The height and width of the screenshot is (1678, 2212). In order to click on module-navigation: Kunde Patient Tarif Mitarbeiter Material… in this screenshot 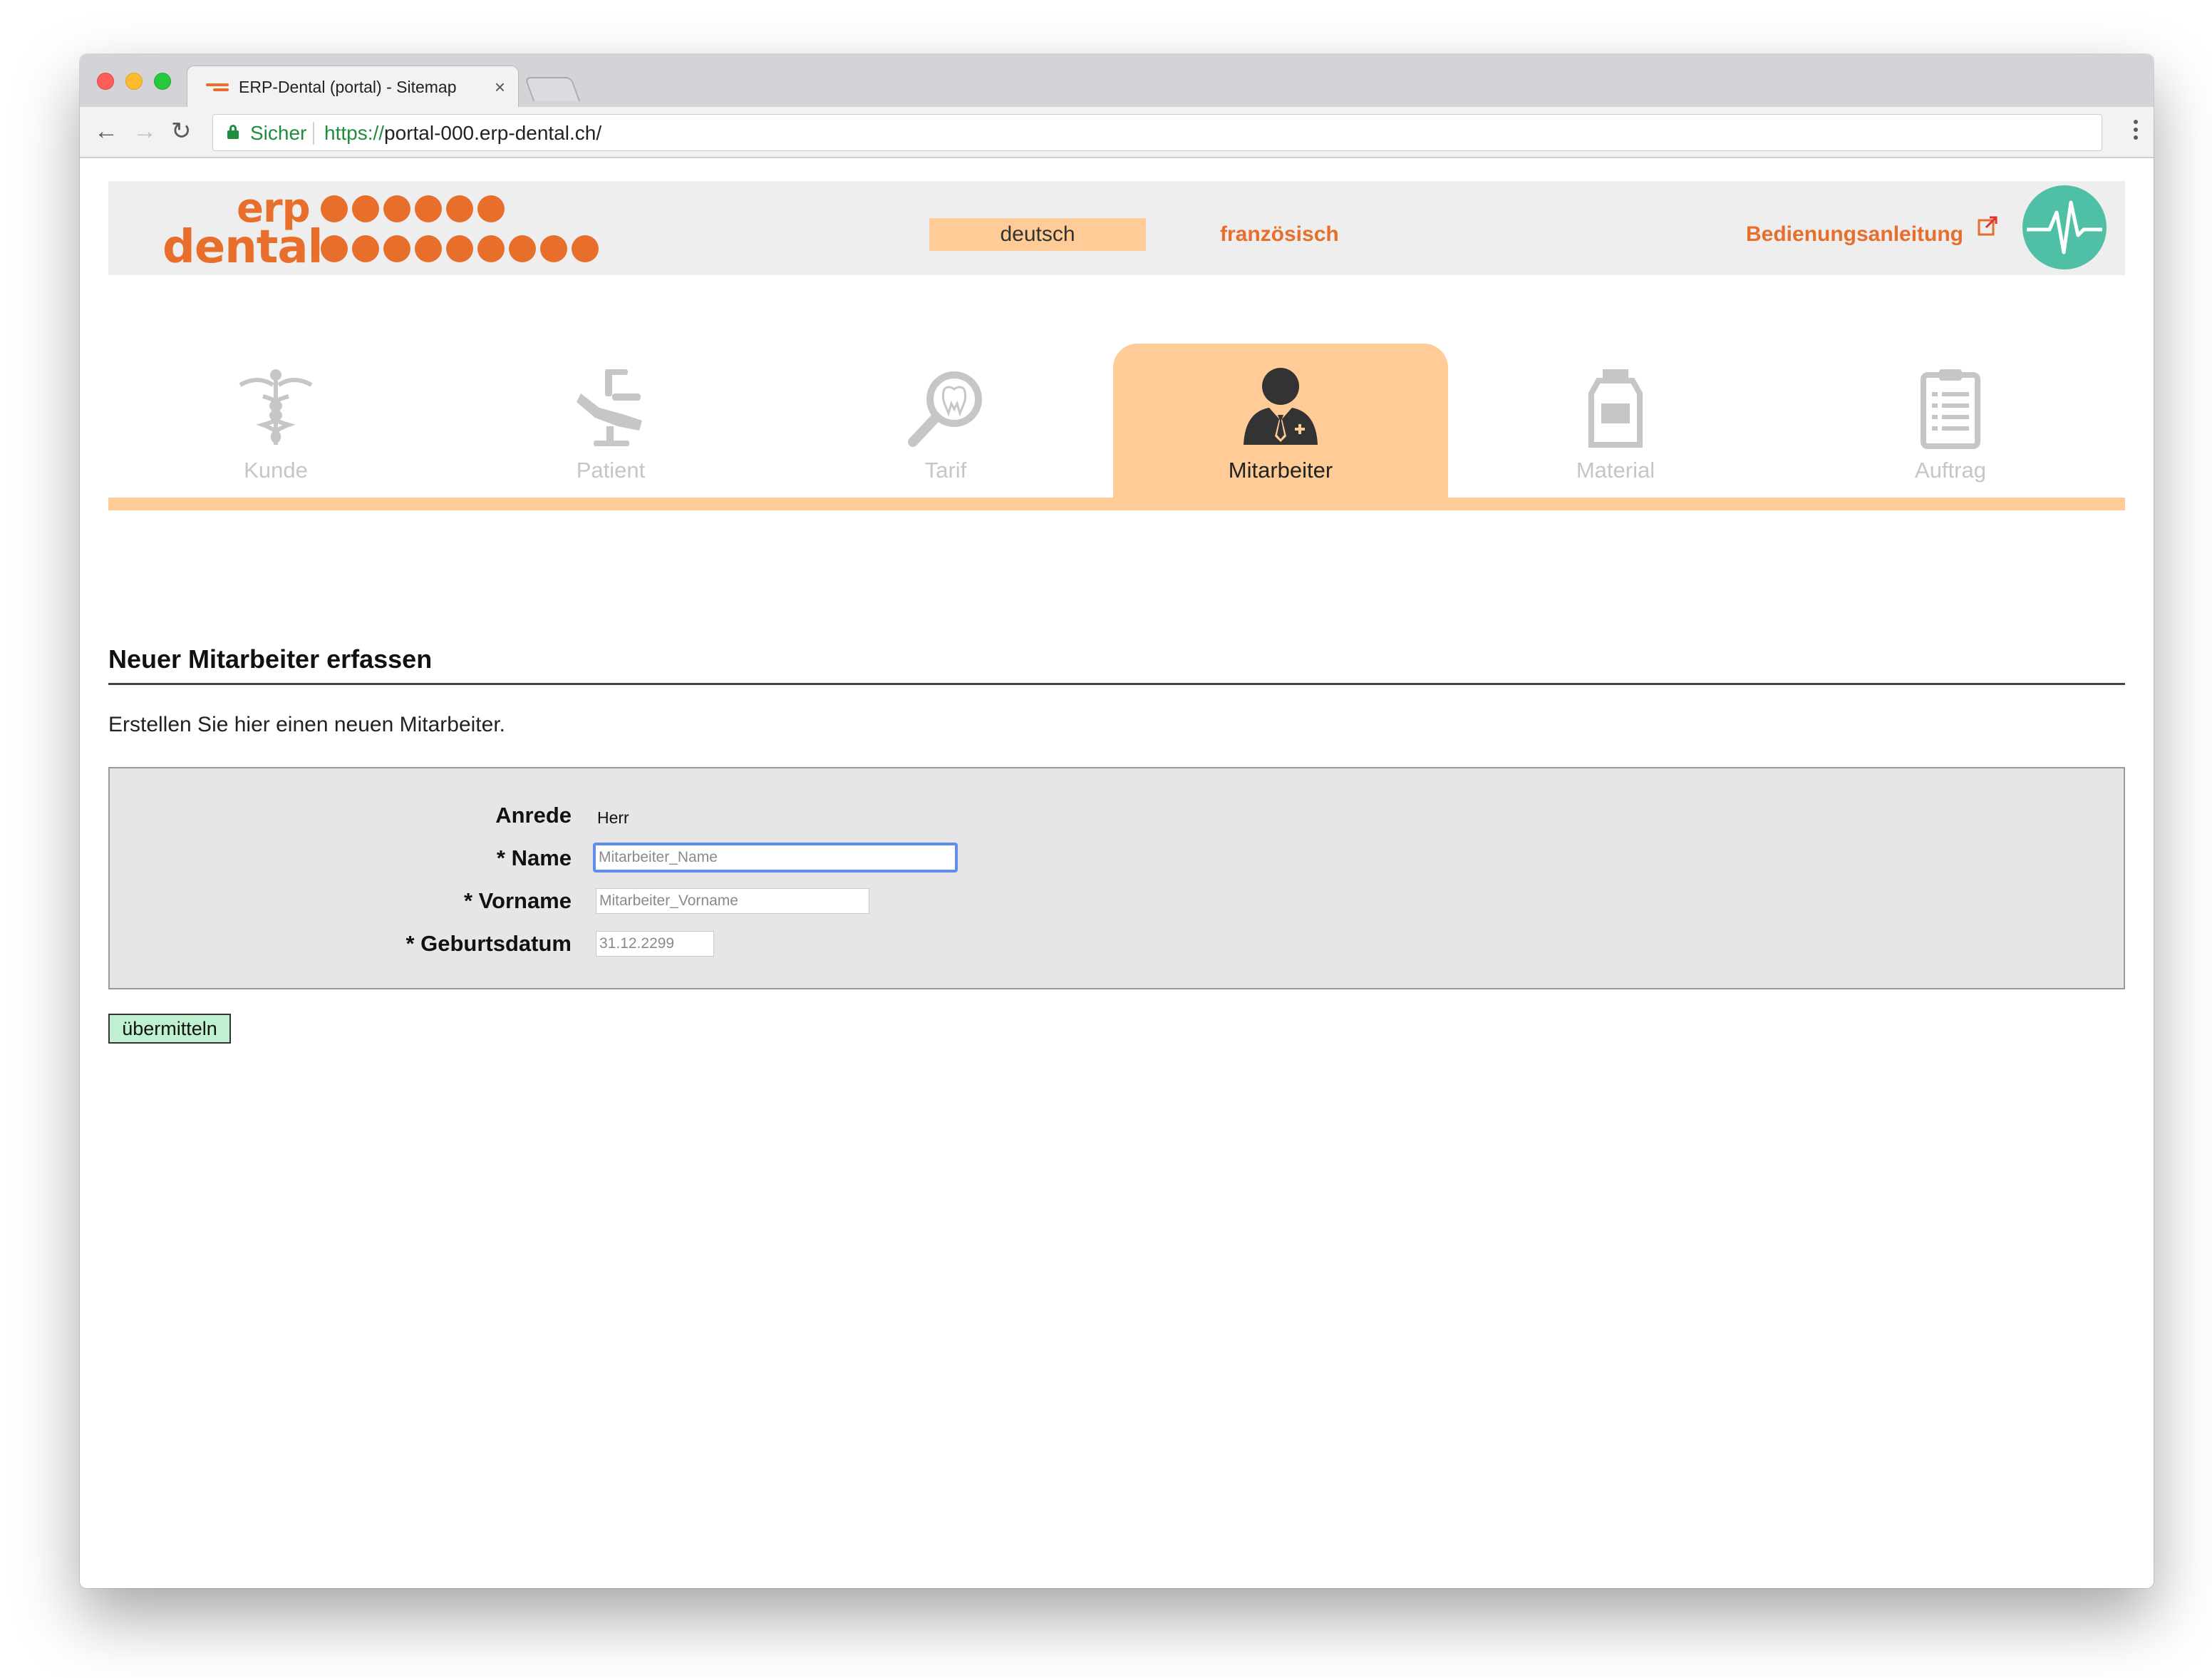, I will do `click(1116, 427)`.